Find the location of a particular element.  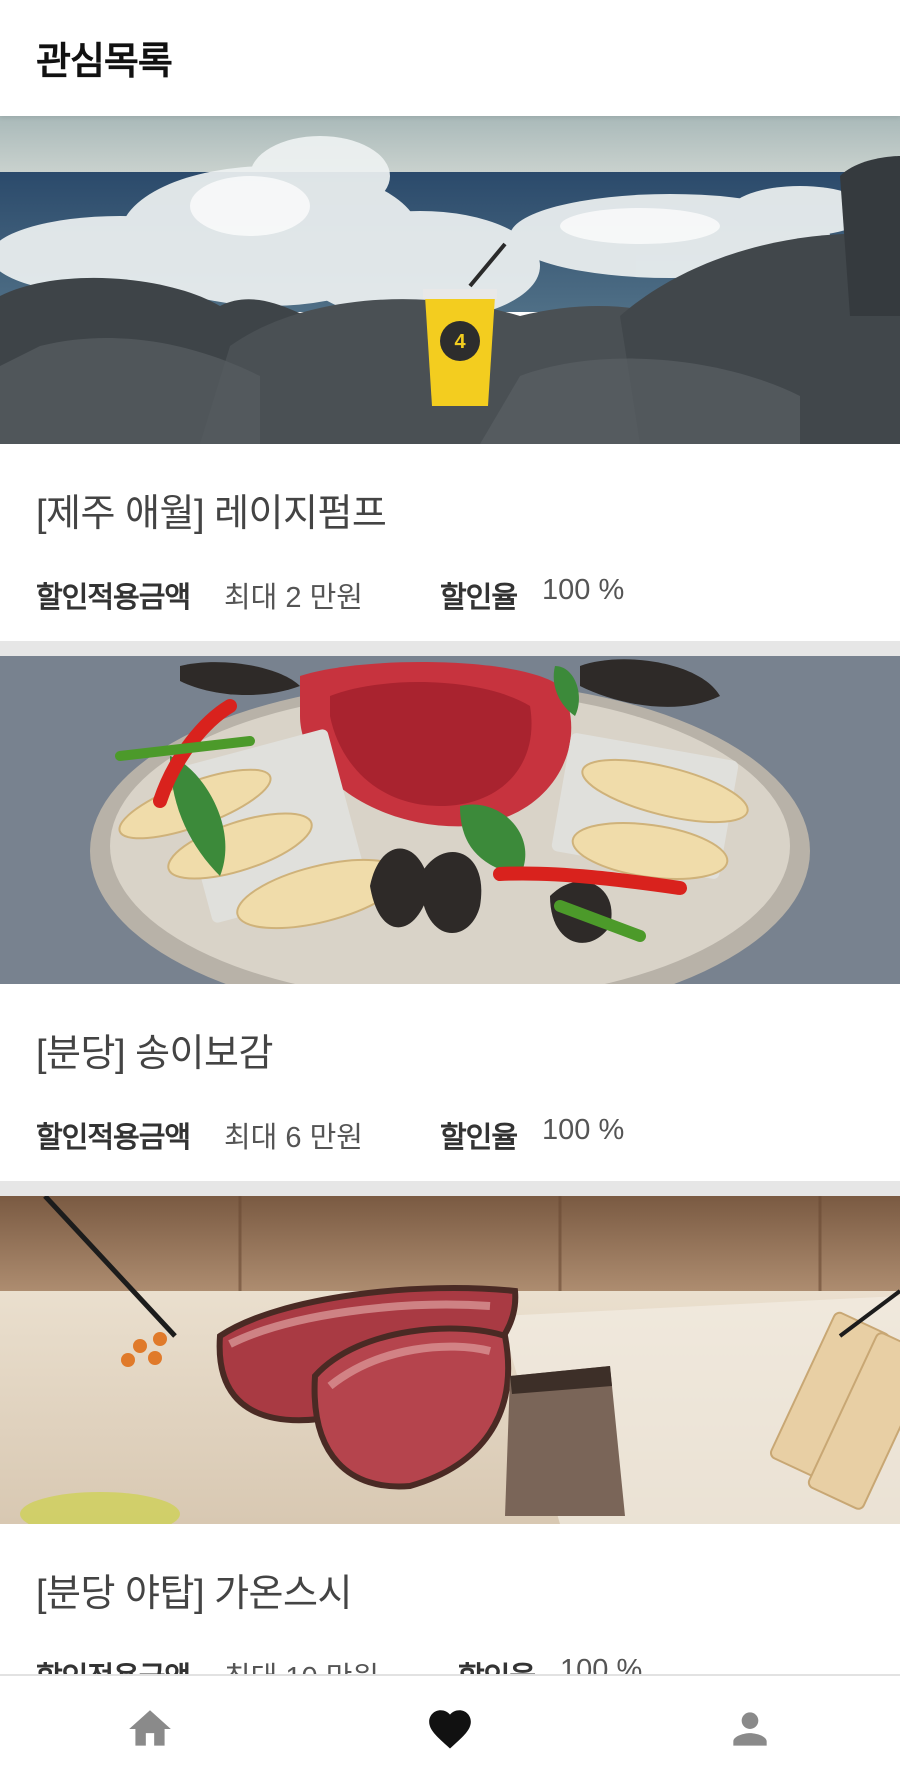

nav-profile is located at coordinates (750, 1728).